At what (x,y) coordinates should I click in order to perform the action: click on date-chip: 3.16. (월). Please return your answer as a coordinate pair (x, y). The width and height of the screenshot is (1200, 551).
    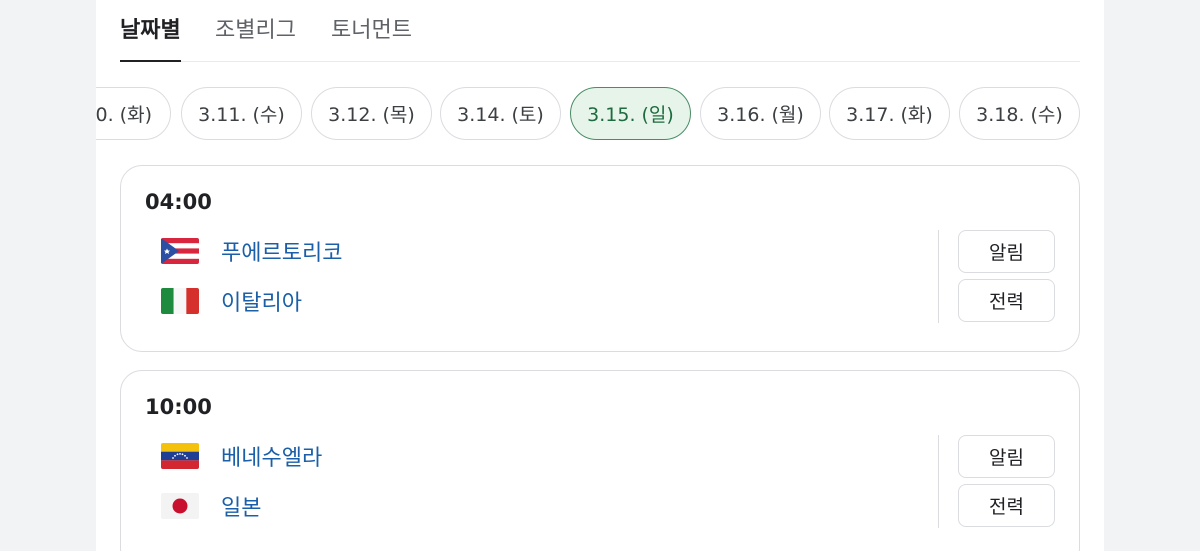
    Looking at the image, I should click on (760, 113).